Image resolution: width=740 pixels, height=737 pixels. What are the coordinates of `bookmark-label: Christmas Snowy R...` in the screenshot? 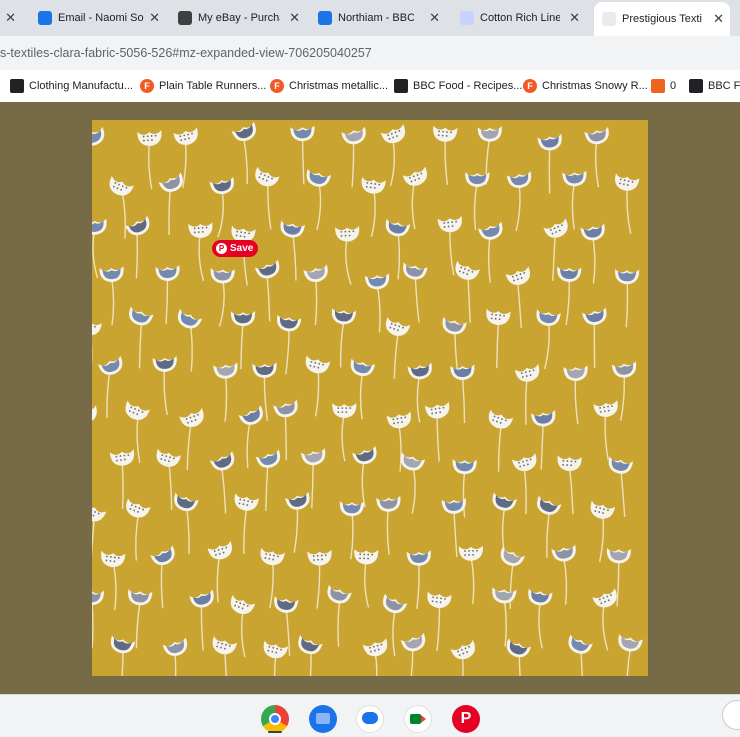 It's located at (595, 86).